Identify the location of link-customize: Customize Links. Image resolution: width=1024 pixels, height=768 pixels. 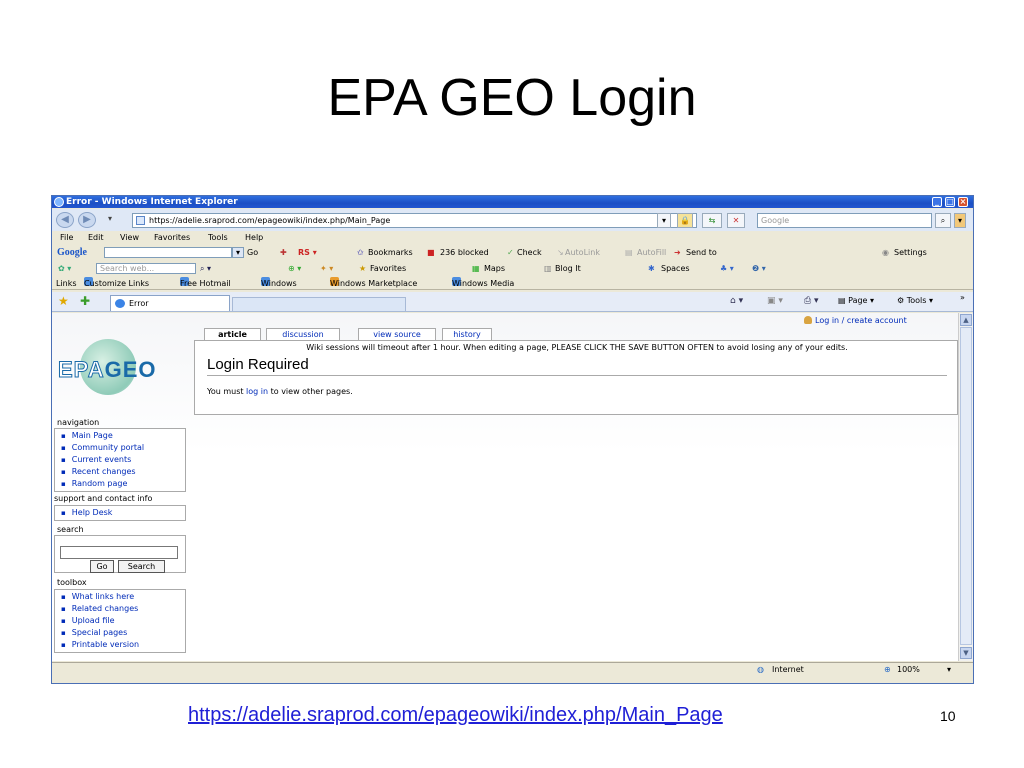
(116, 283).